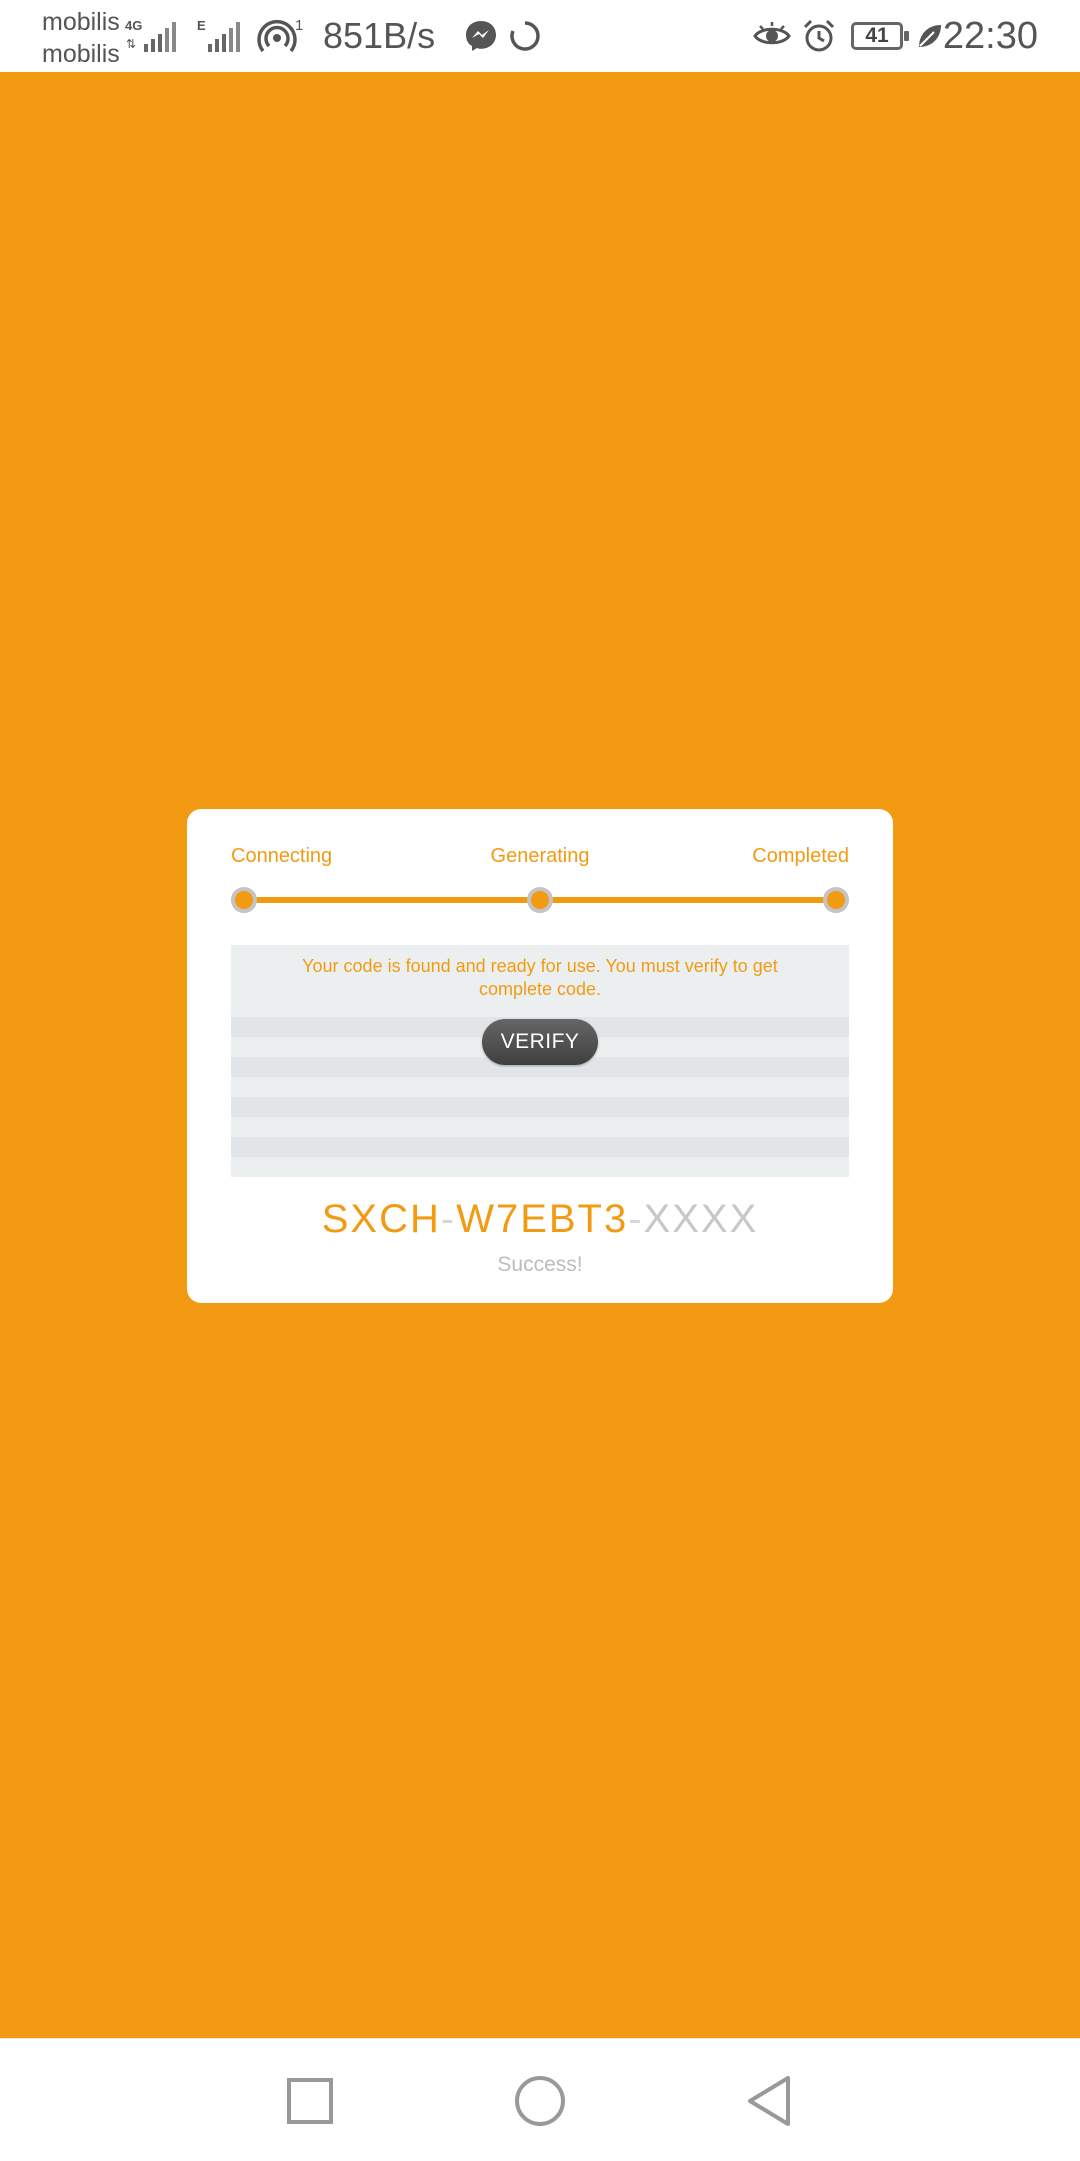 The width and height of the screenshot is (1080, 2161). Describe the element at coordinates (282, 856) in the screenshot. I see `step-connecting: Connecting` at that location.